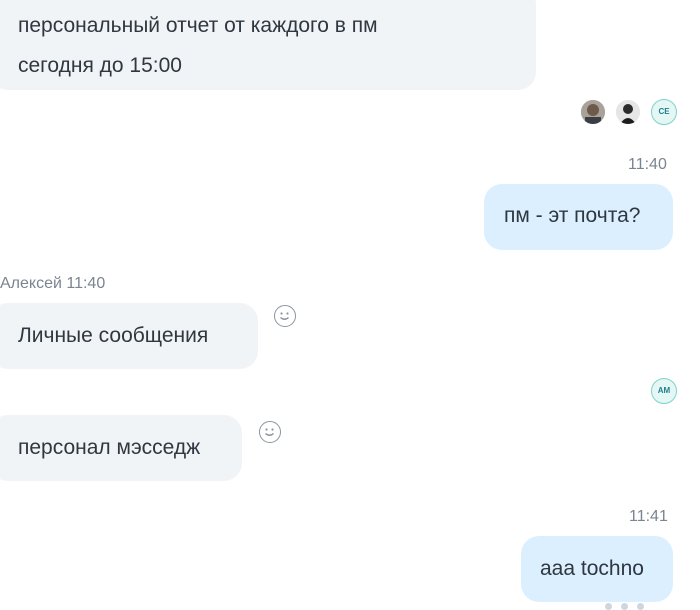 Image resolution: width=700 pixels, height=610 pixels. I want to click on read-status-indicator, so click(624, 606).